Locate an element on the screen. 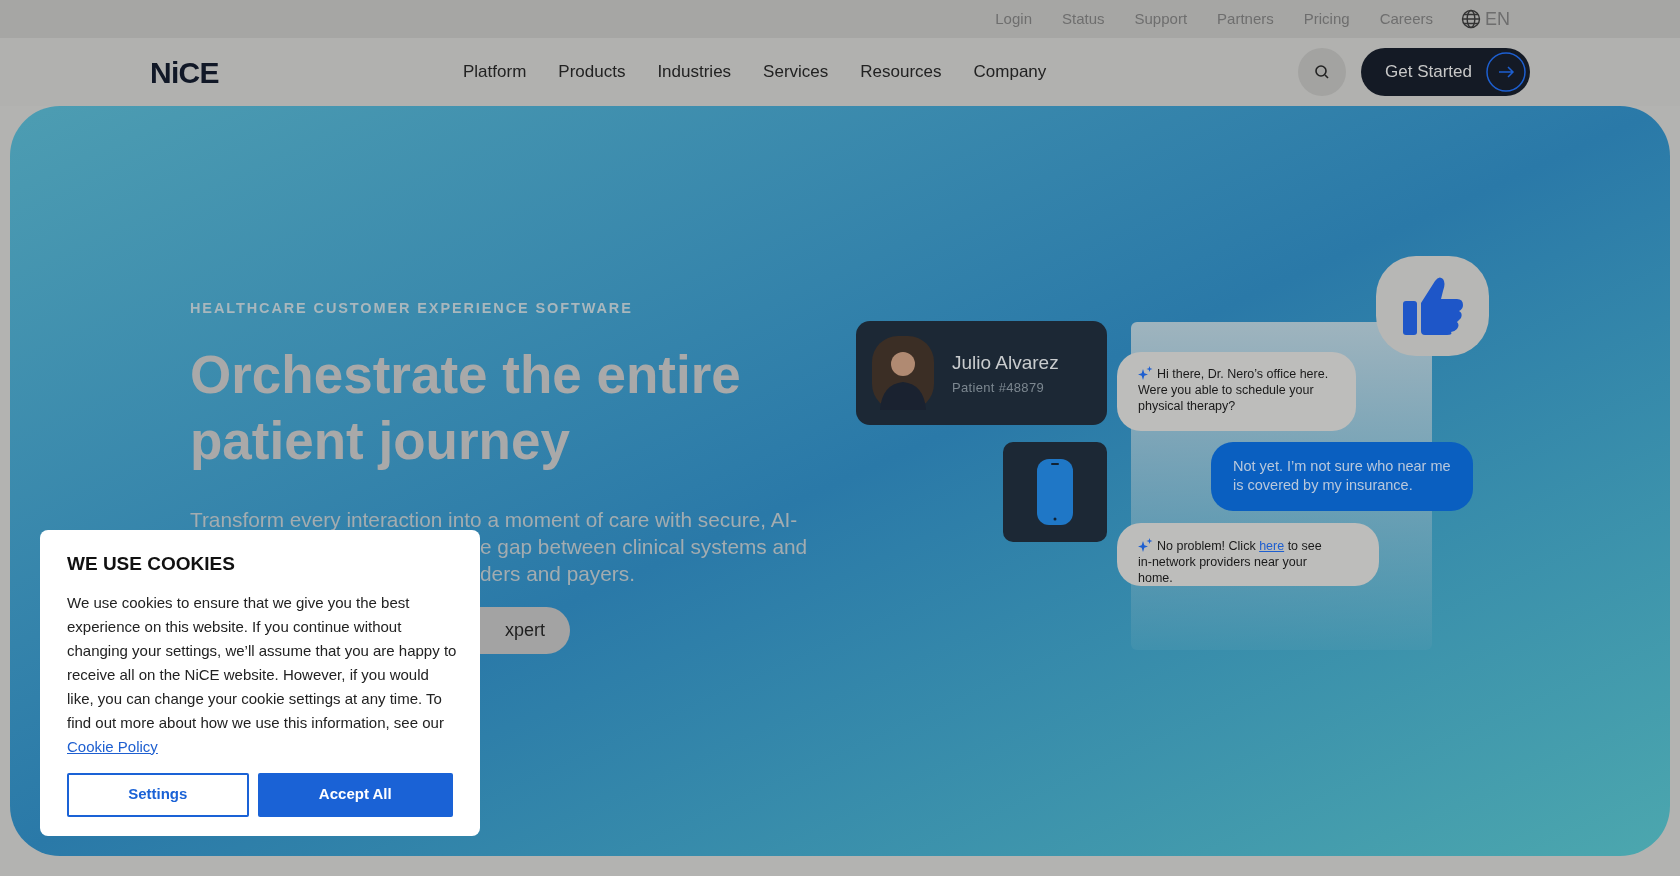  settings-button: Settings is located at coordinates (158, 794).